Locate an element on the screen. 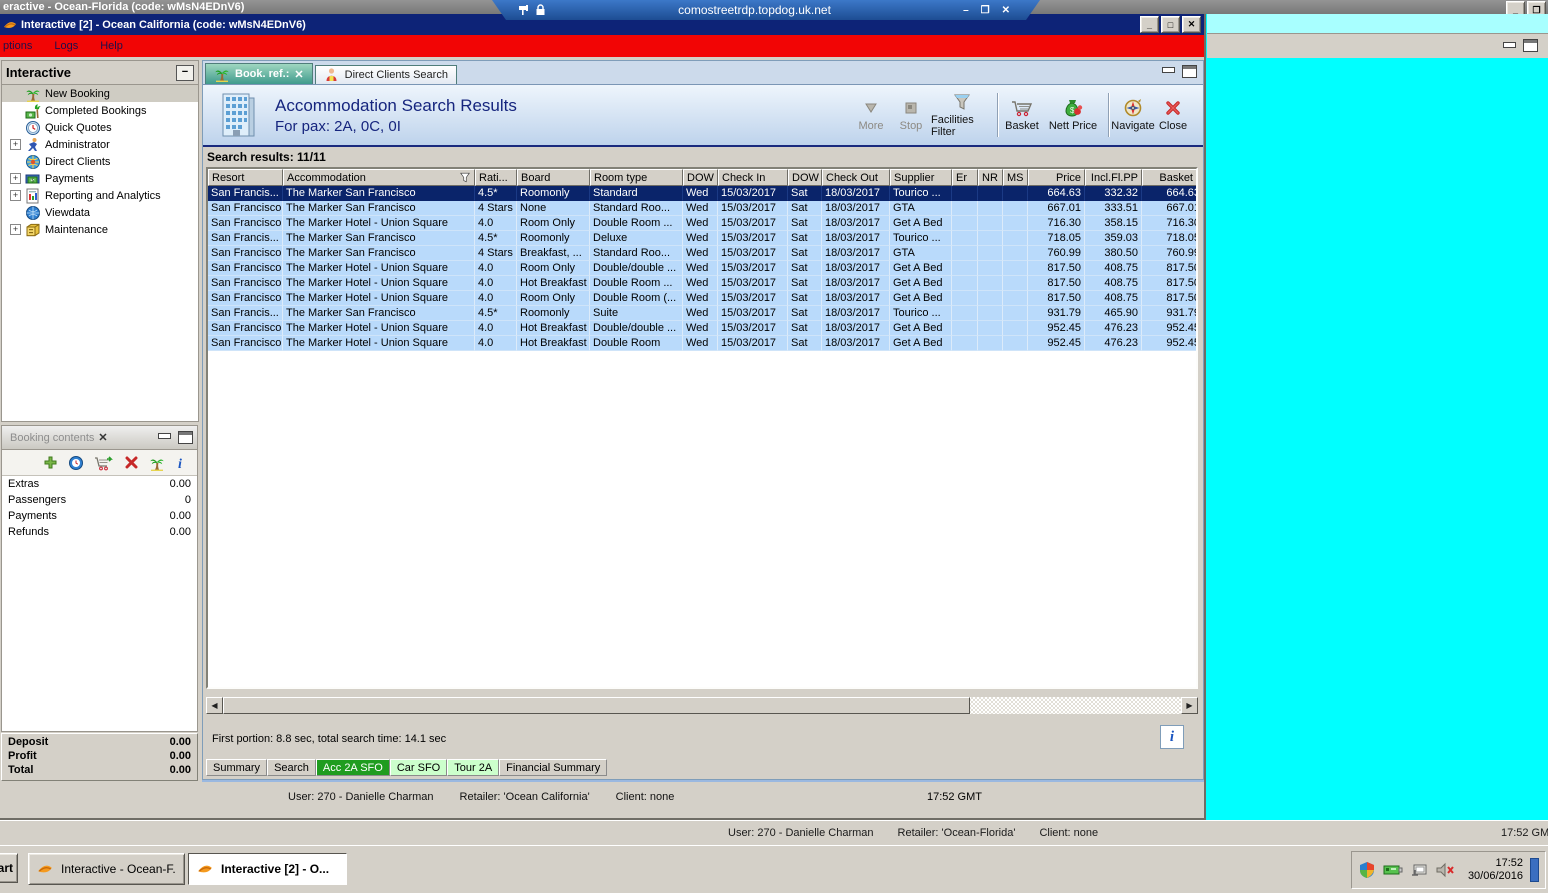 The width and height of the screenshot is (1548, 893). close-button: Close is located at coordinates (1173, 115).